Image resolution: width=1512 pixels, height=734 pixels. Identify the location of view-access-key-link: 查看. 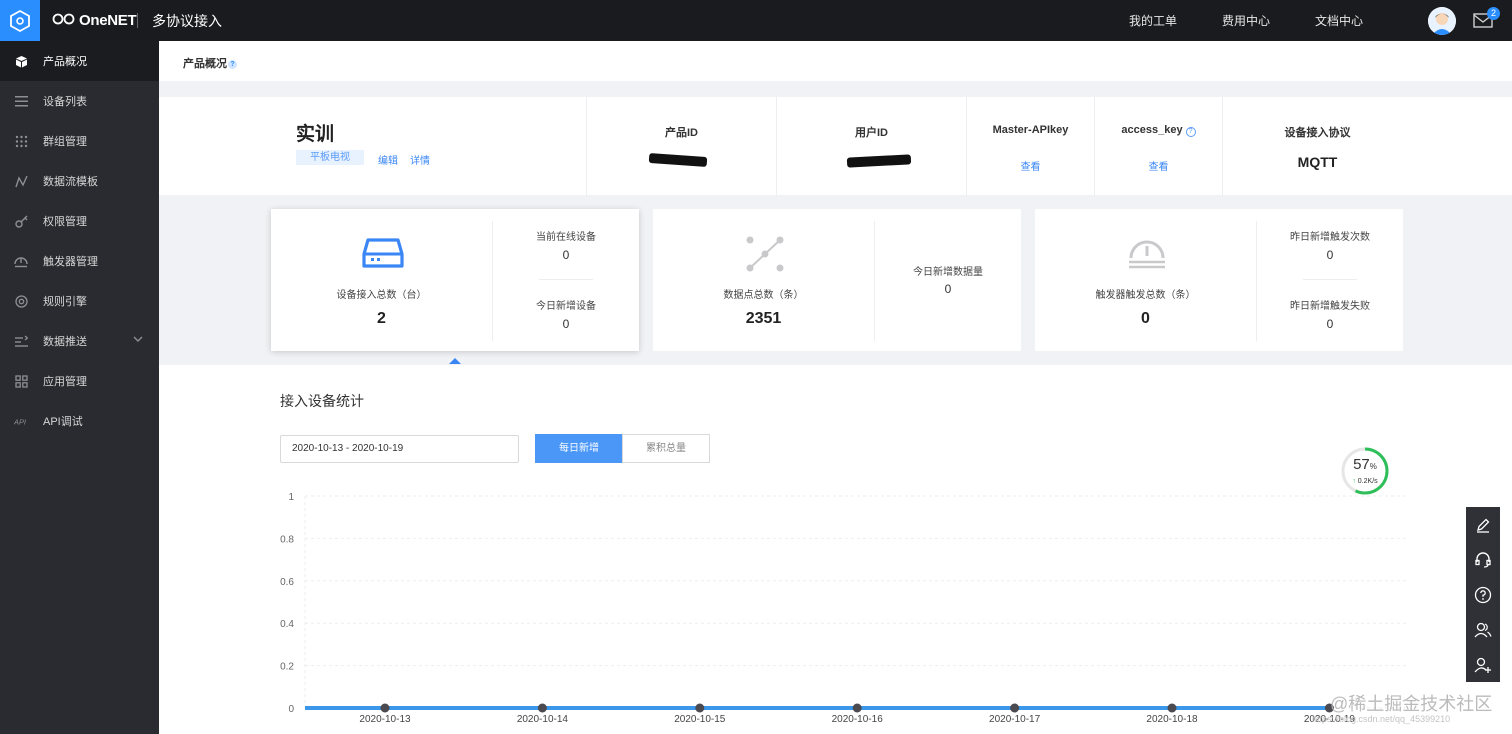
(1158, 165).